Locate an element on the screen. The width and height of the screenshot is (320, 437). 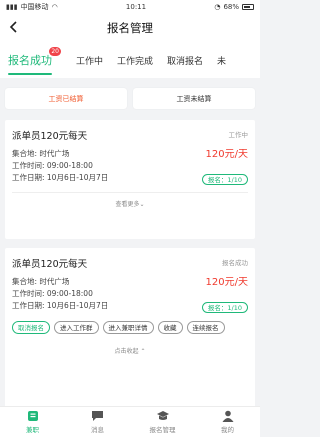
job-status: 报名成功 is located at coordinates (235, 263).